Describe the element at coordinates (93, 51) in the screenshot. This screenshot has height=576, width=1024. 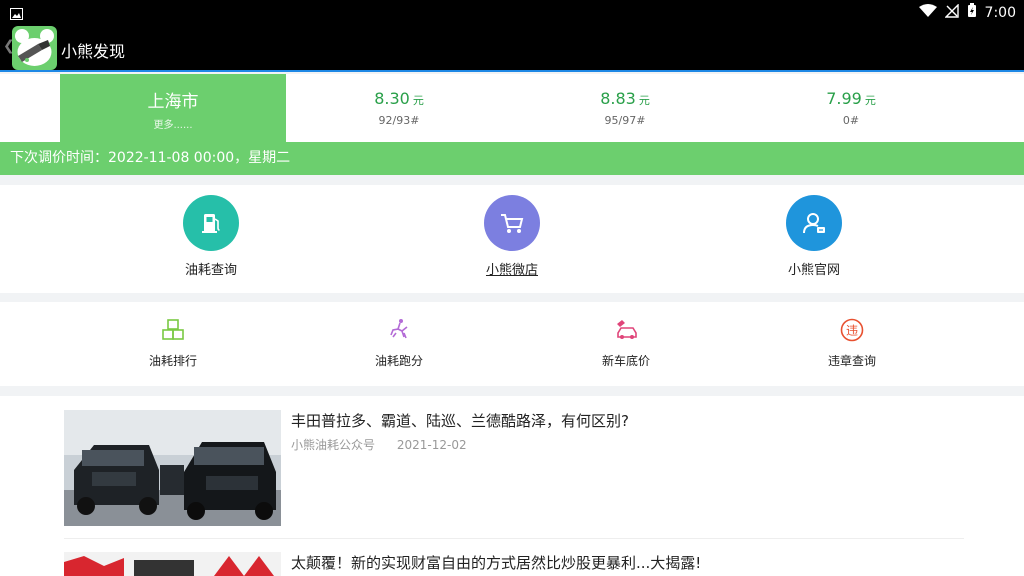
I see `app-title: 小熊发现` at that location.